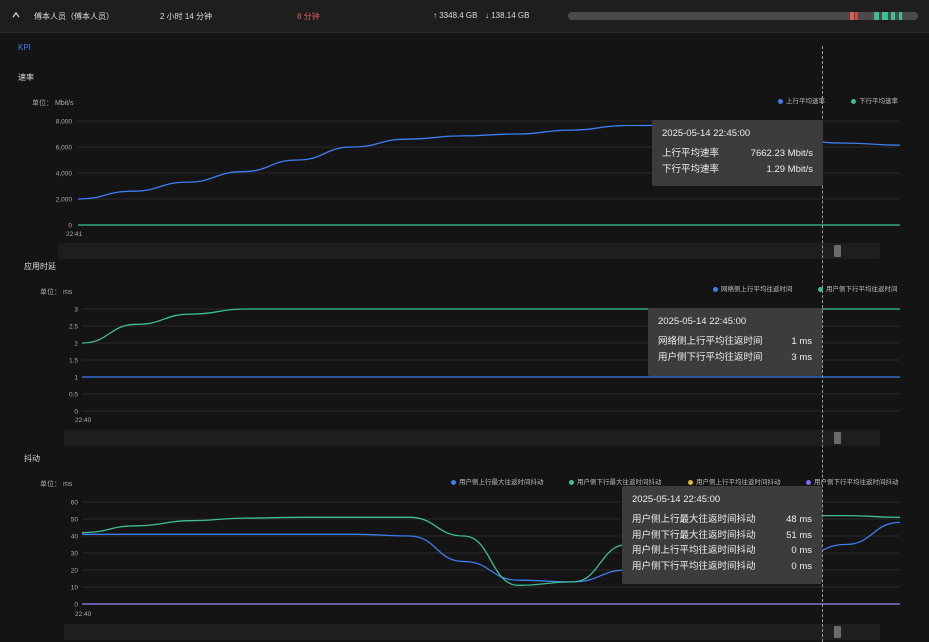 This screenshot has width=929, height=642. What do you see at coordinates (64, 148) in the screenshot?
I see `y-tick-label: 6,000` at bounding box center [64, 148].